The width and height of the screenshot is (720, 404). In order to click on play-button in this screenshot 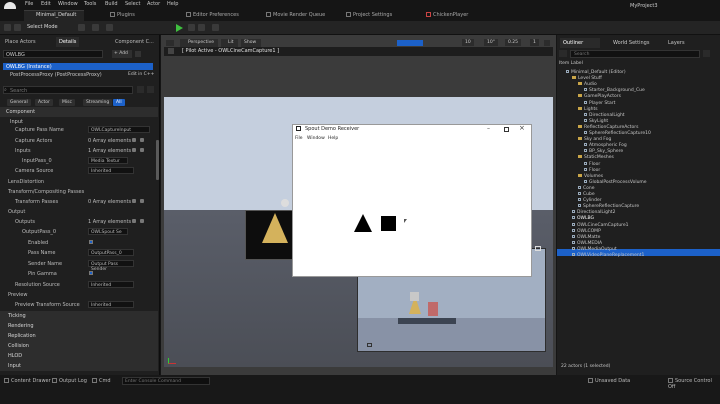, I will do `click(179, 28)`.